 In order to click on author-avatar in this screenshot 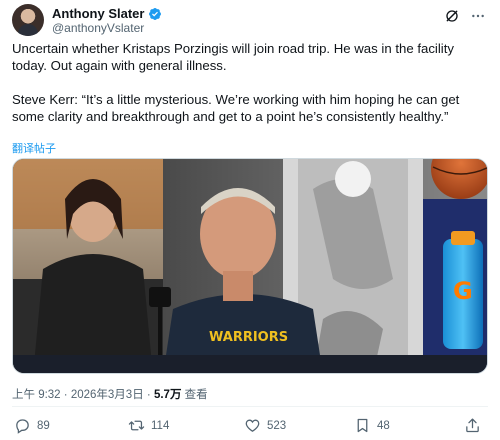, I will do `click(28, 20)`.